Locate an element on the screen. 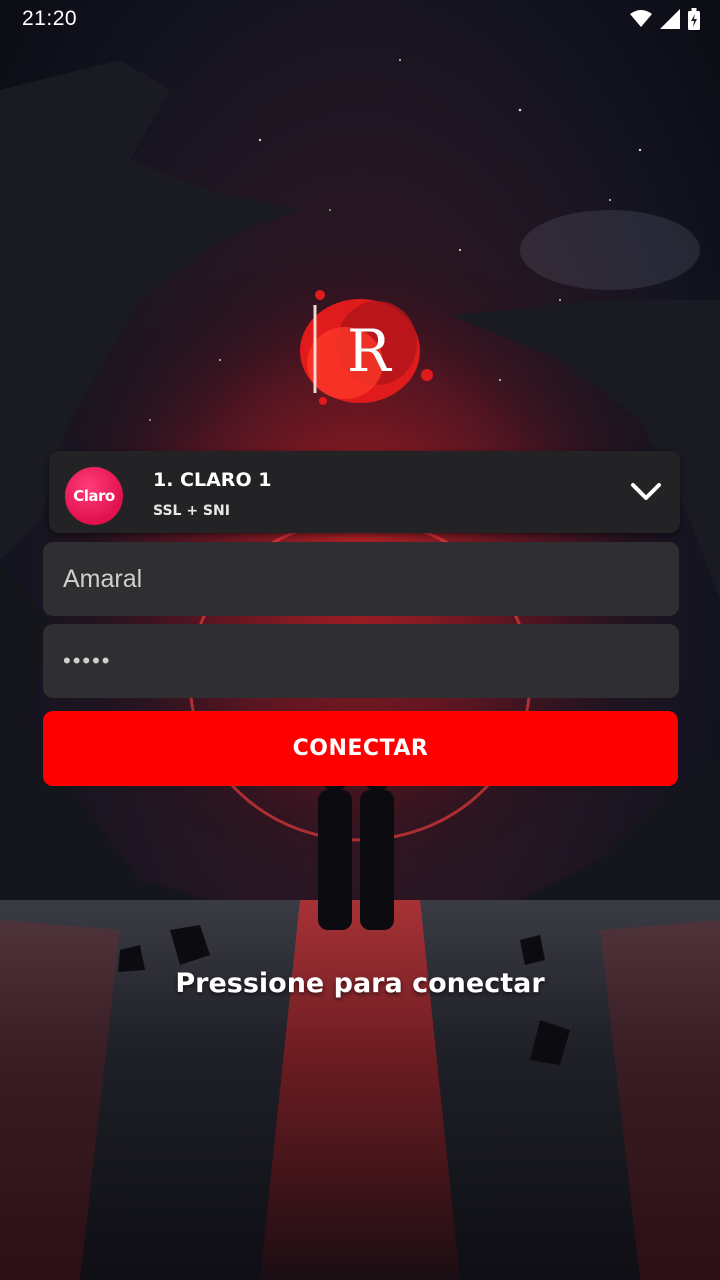 This screenshot has width=720, height=1280. username-field: Amaral is located at coordinates (361, 579).